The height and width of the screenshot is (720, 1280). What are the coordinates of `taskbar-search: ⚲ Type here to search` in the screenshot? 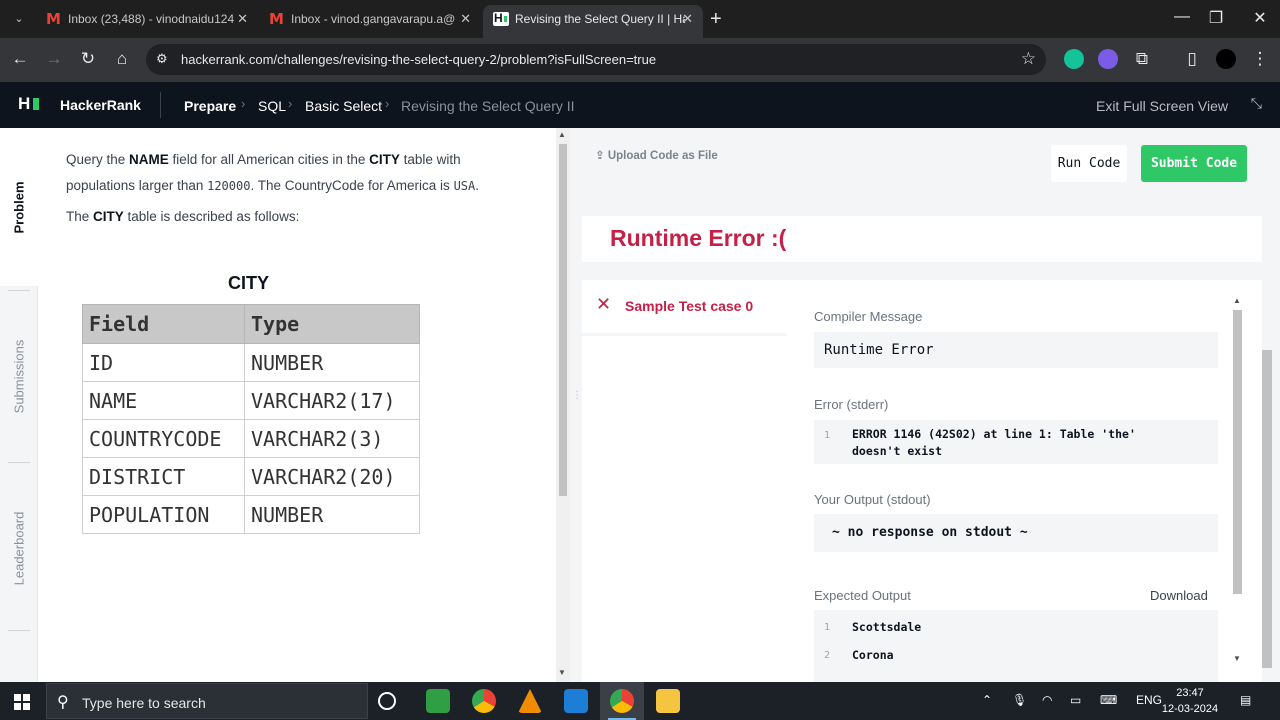 It's located at (207, 701).